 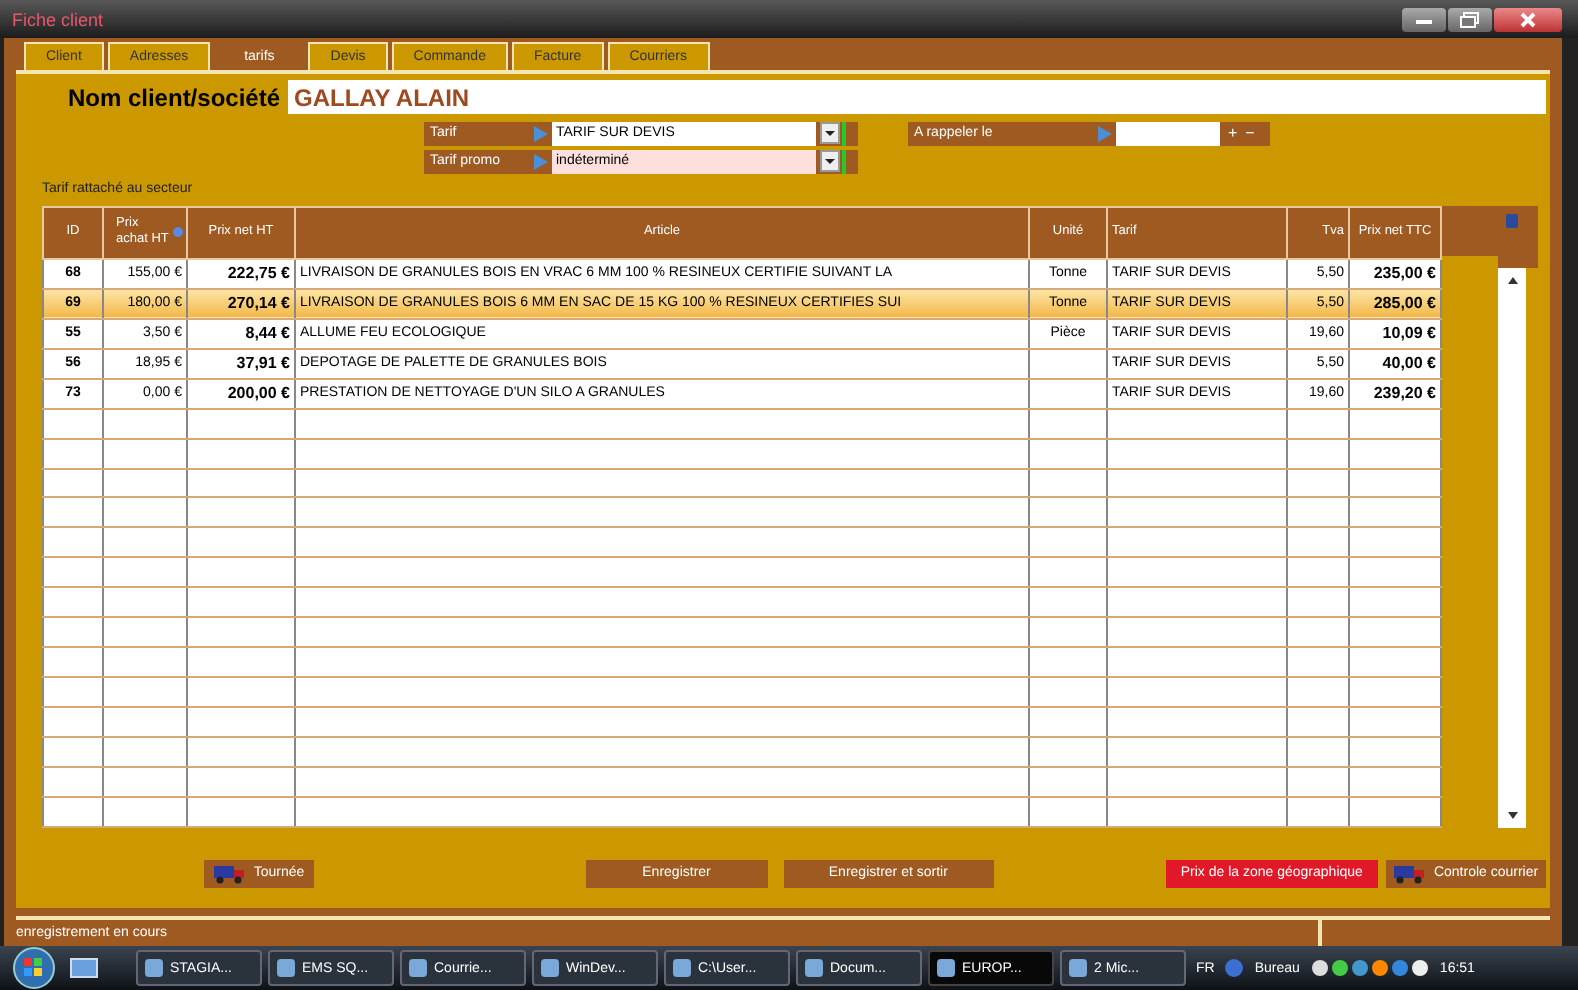 What do you see at coordinates (1409, 363) in the screenshot?
I see `table-cell: 40,00 €` at bounding box center [1409, 363].